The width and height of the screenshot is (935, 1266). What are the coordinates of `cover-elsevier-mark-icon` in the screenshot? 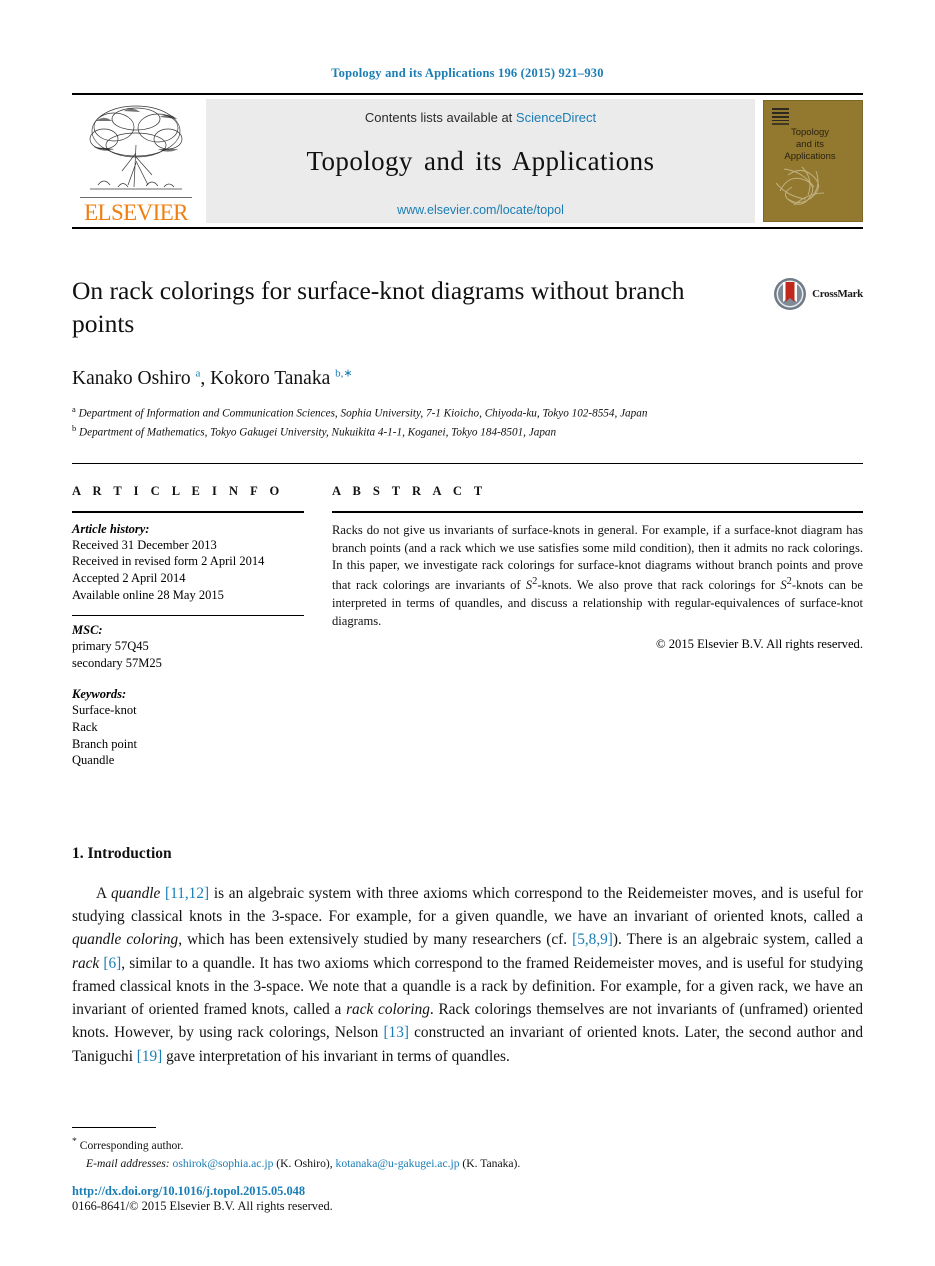 It's located at (780, 116).